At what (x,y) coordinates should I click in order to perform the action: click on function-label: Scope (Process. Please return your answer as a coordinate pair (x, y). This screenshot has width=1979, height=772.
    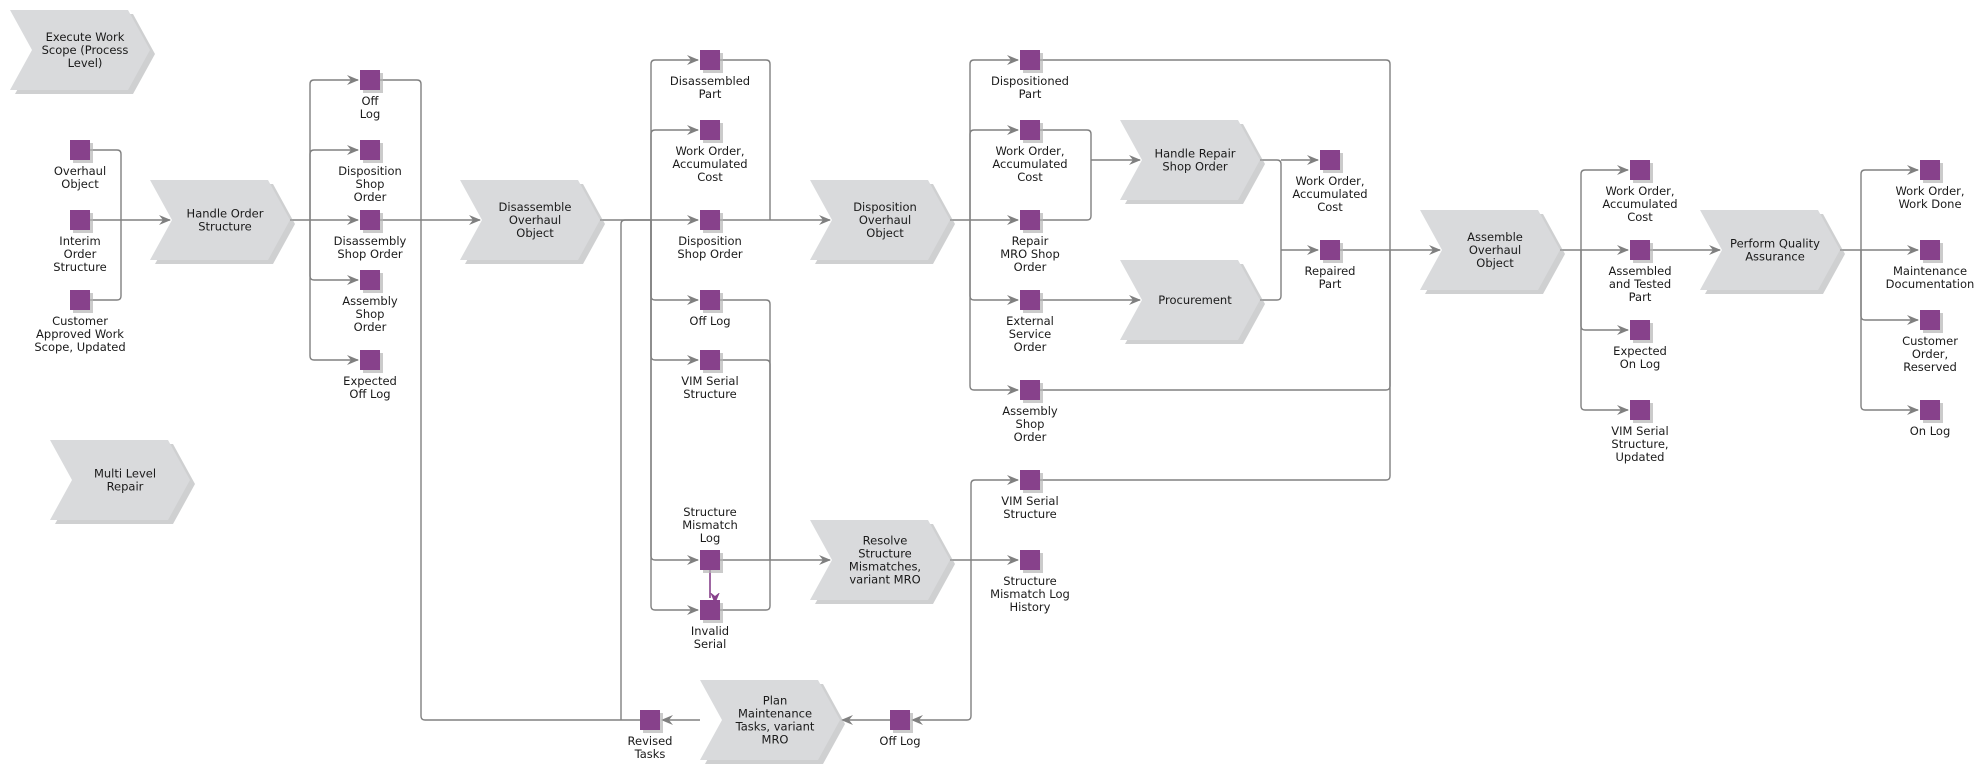
    Looking at the image, I should click on (85, 50).